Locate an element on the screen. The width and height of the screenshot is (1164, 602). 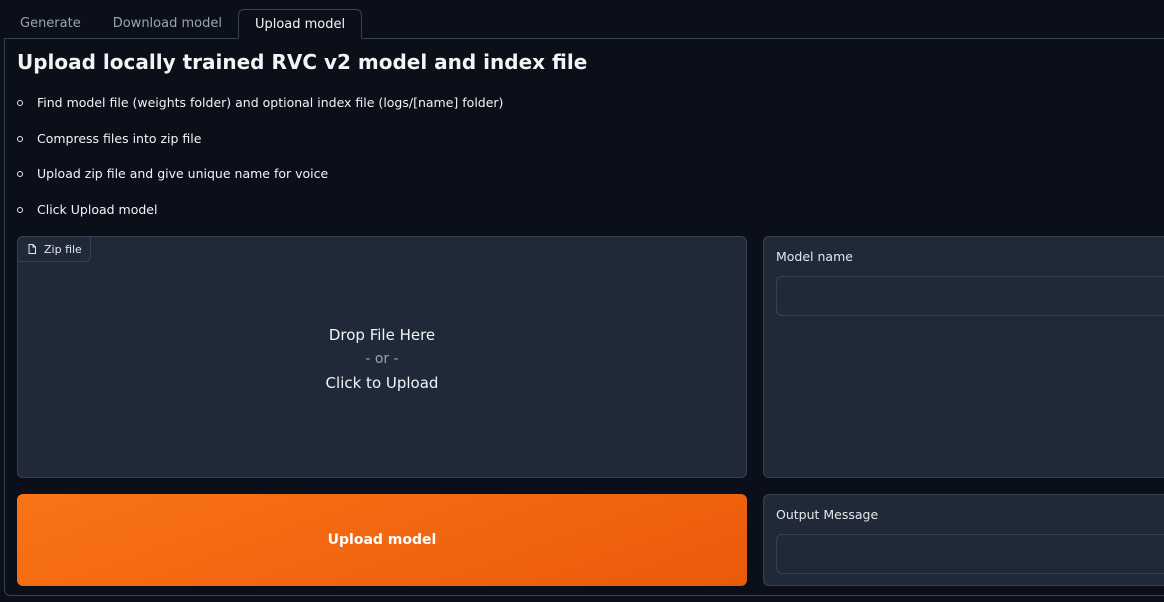
tab-bar: Generate Download model Upload model is located at coordinates (183, 24).